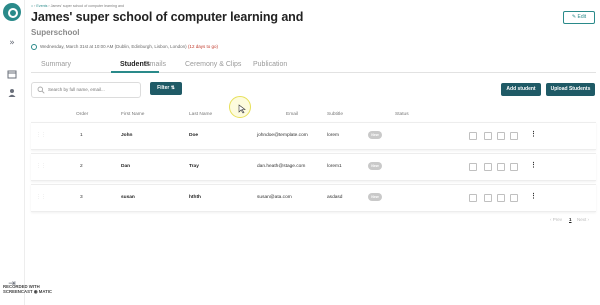  I want to click on app-logo, so click(12, 12).